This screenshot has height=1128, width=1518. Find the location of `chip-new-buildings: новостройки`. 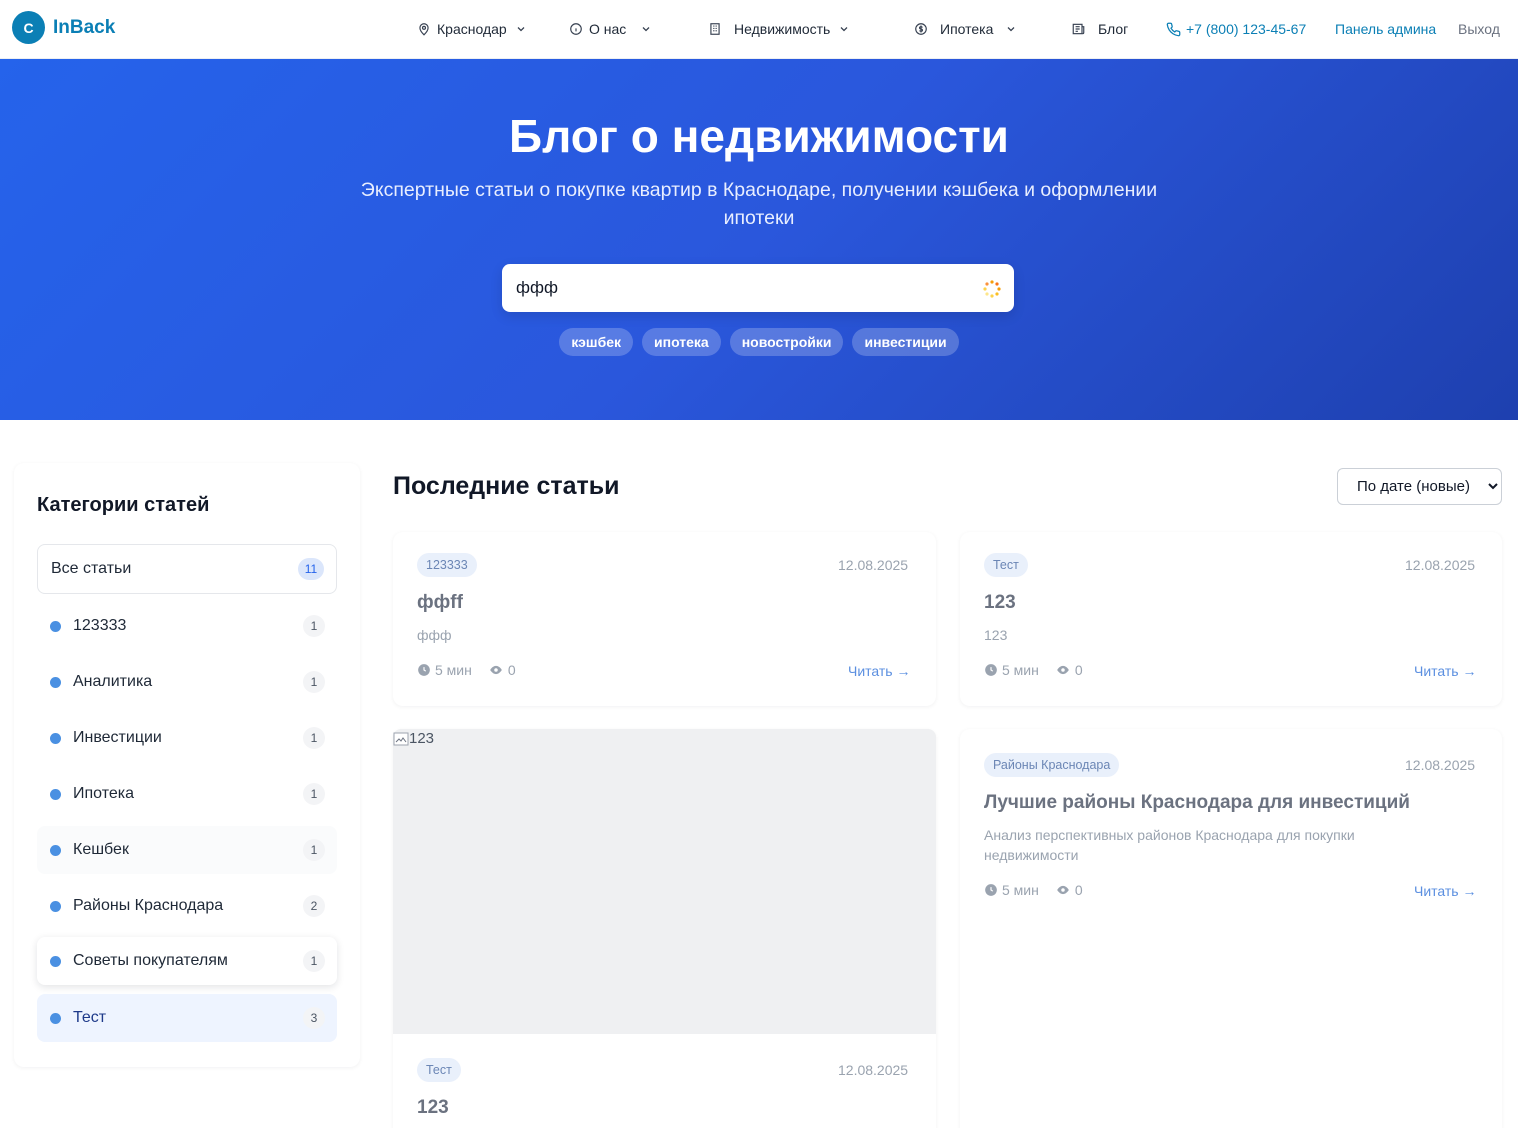

chip-new-buildings: новостройки is located at coordinates (786, 342).